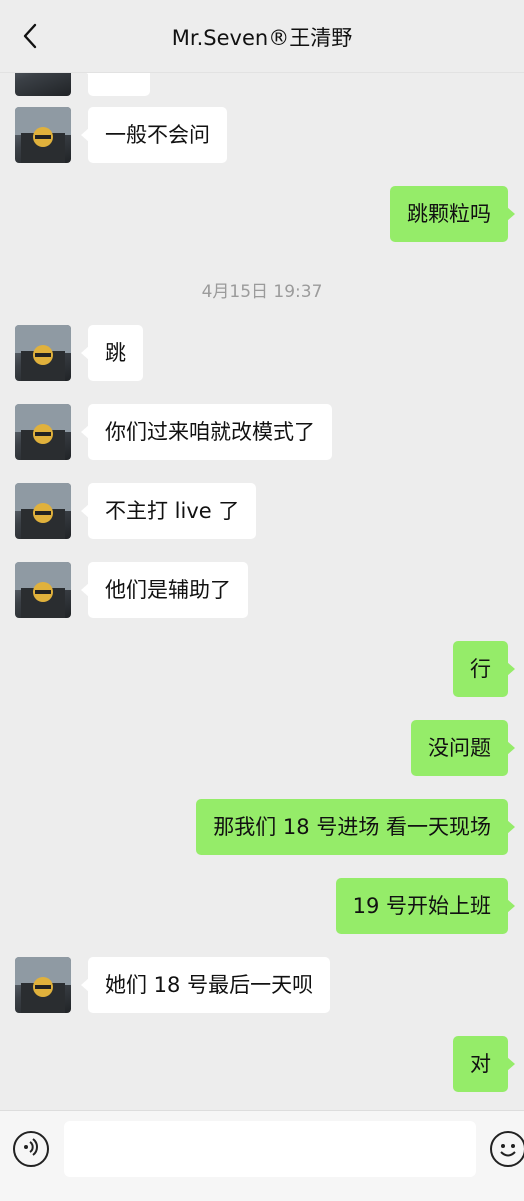  I want to click on message-bubble: 没问题, so click(463, 748).